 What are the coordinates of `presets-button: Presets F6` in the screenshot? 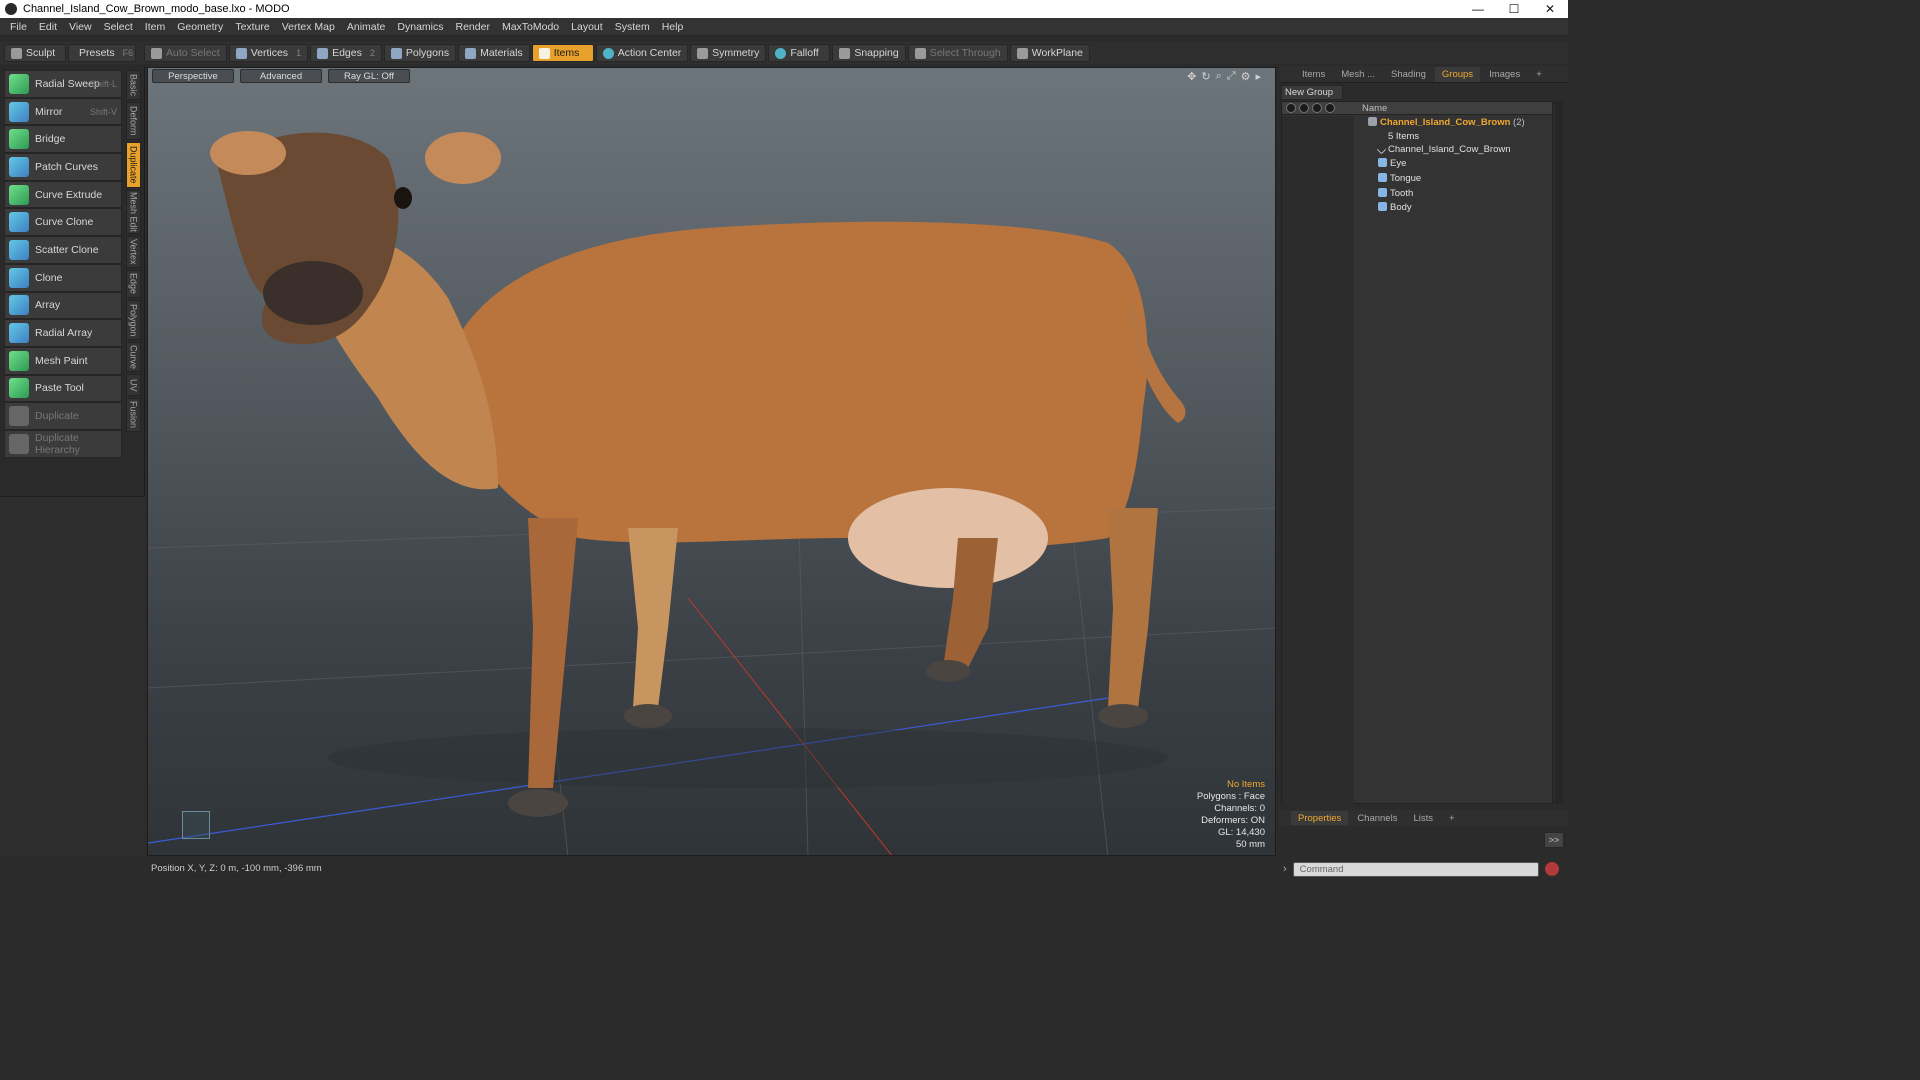 It's located at (102, 53).